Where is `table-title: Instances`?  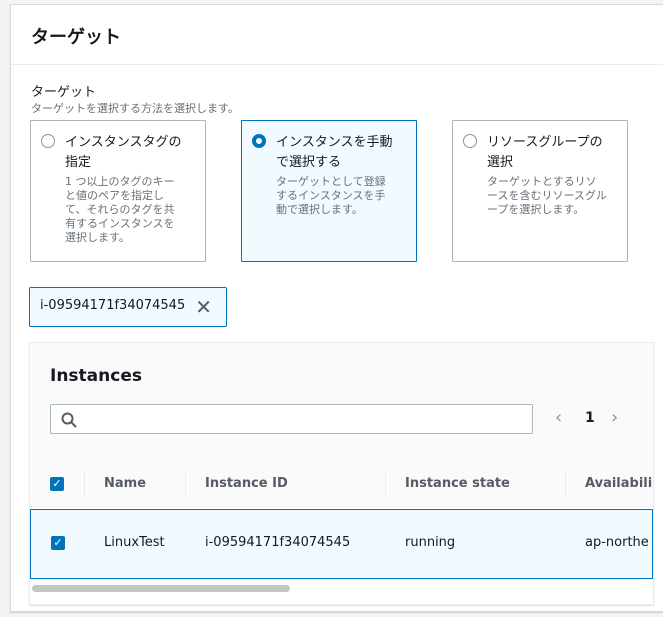 table-title: Instances is located at coordinates (96, 376).